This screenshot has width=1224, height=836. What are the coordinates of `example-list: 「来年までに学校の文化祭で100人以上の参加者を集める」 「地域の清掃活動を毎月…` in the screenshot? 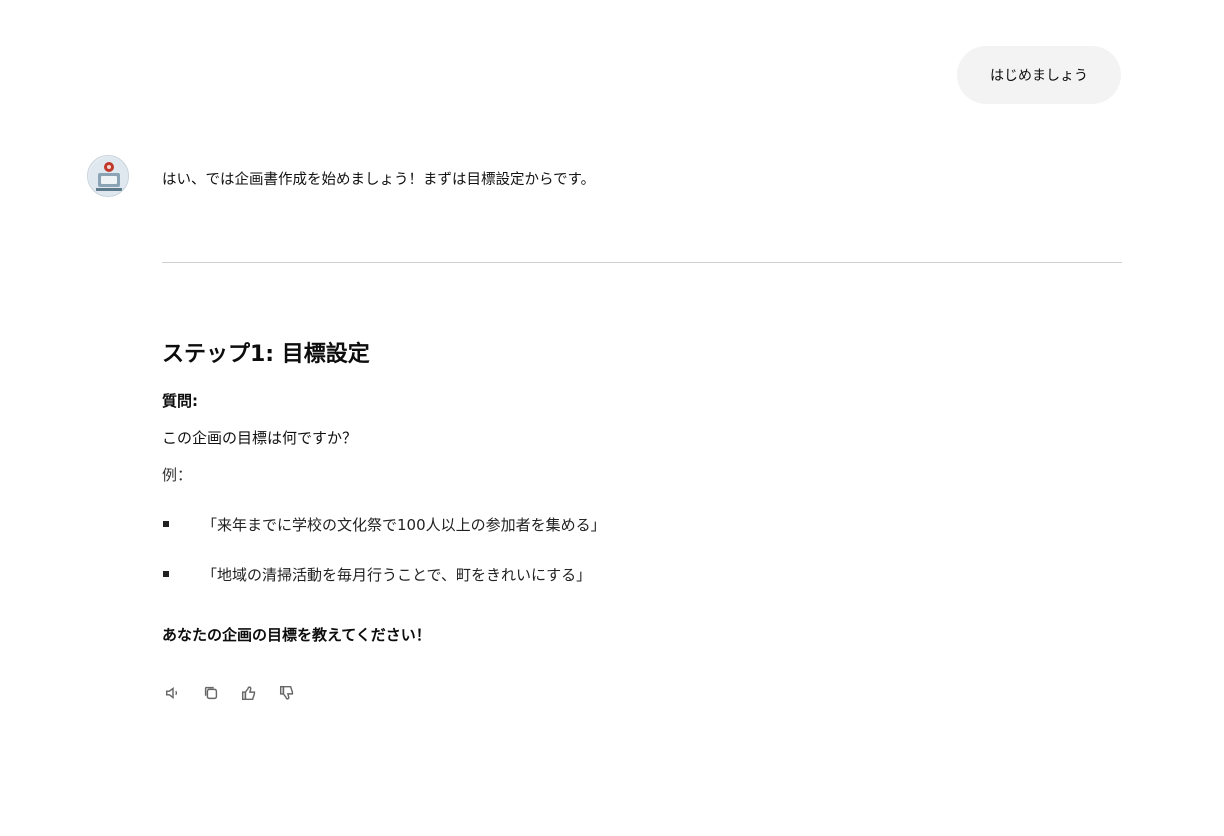 It's located at (384, 558).